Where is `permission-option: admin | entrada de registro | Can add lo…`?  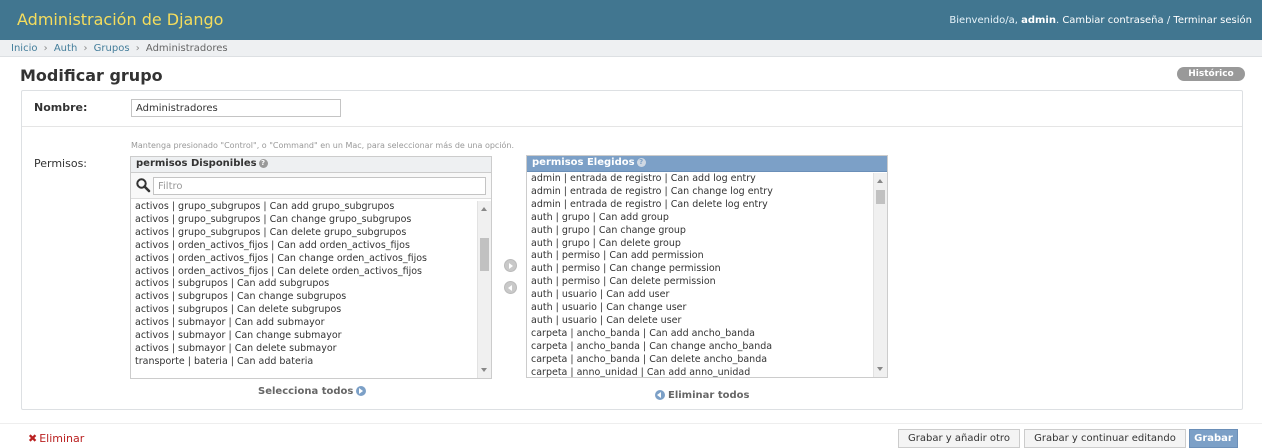 permission-option: admin | entrada de registro | Can add lo… is located at coordinates (702, 179).